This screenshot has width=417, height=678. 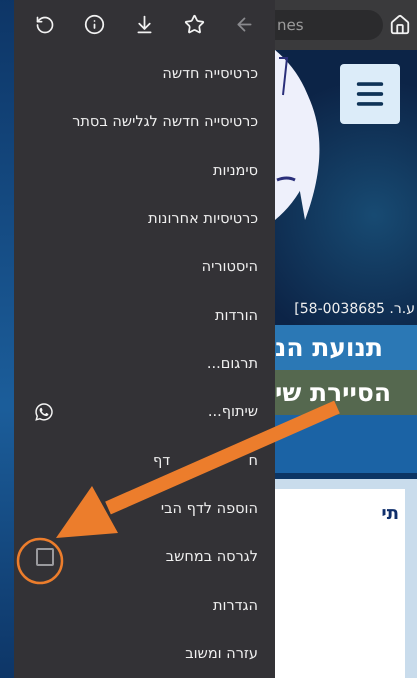 I want to click on highlight-circle, so click(x=40, y=561).